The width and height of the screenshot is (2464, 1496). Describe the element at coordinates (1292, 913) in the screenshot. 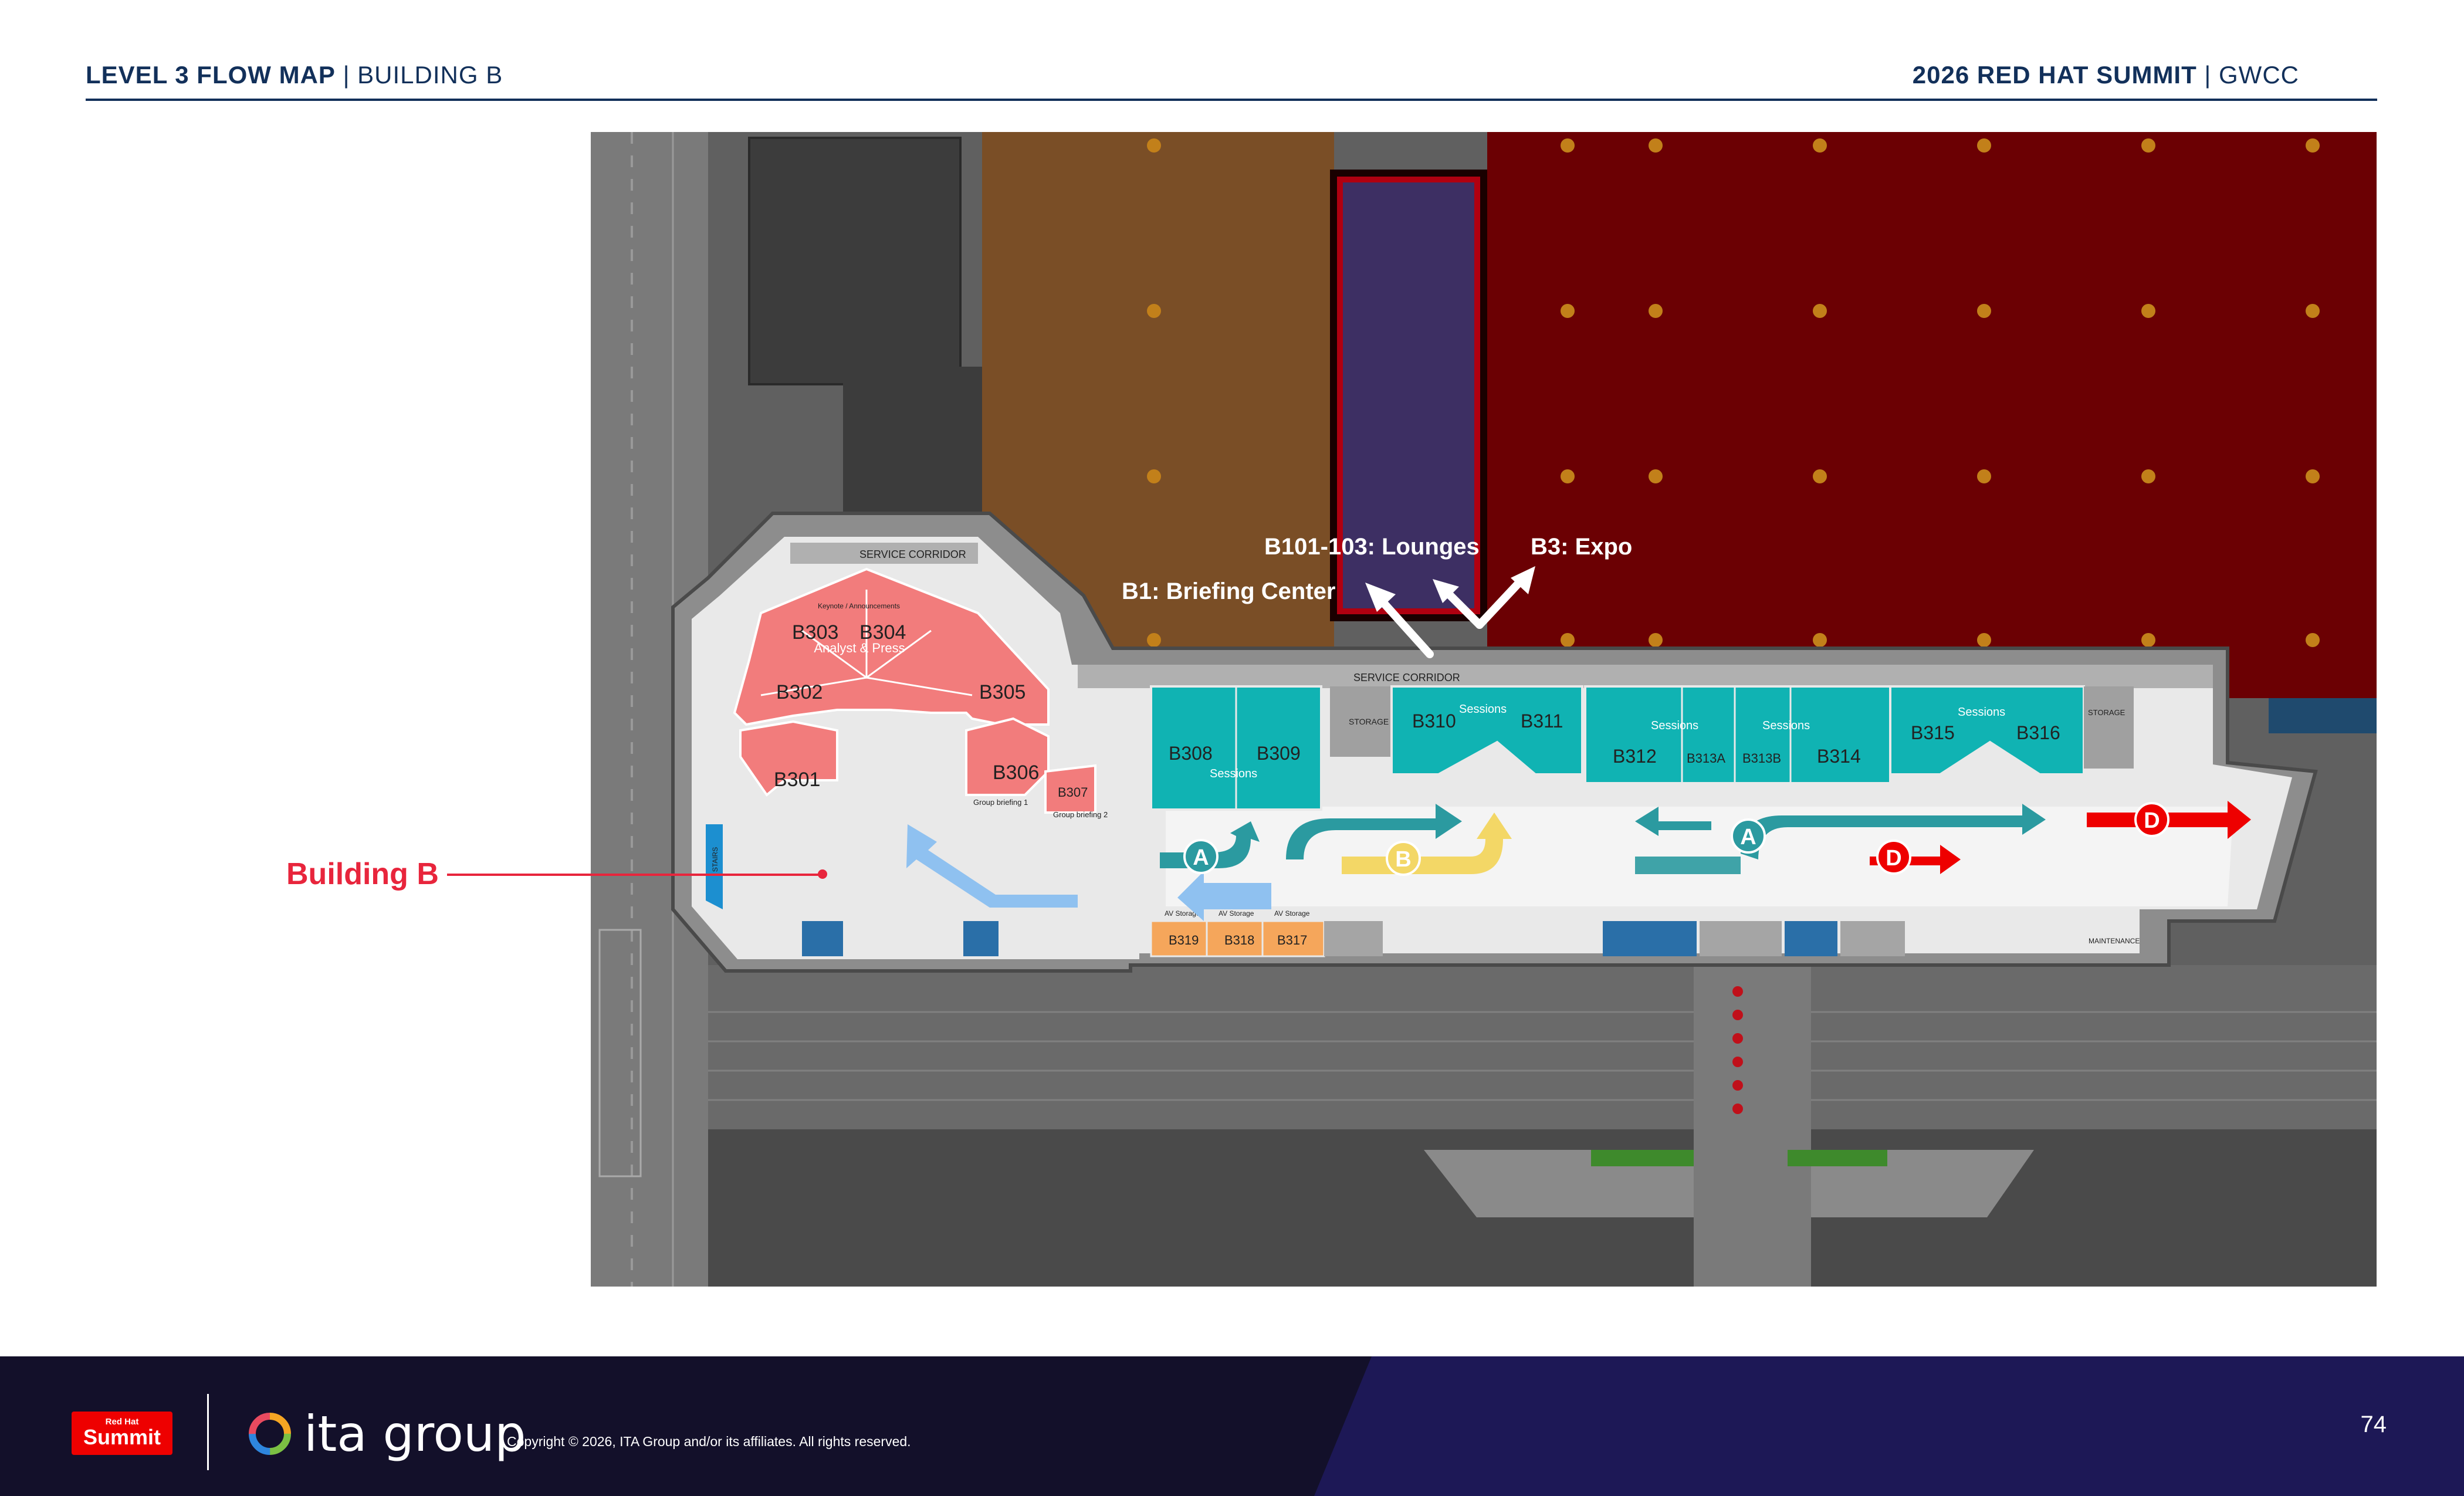

I see `av-storage-label-3: AV Storage` at that location.